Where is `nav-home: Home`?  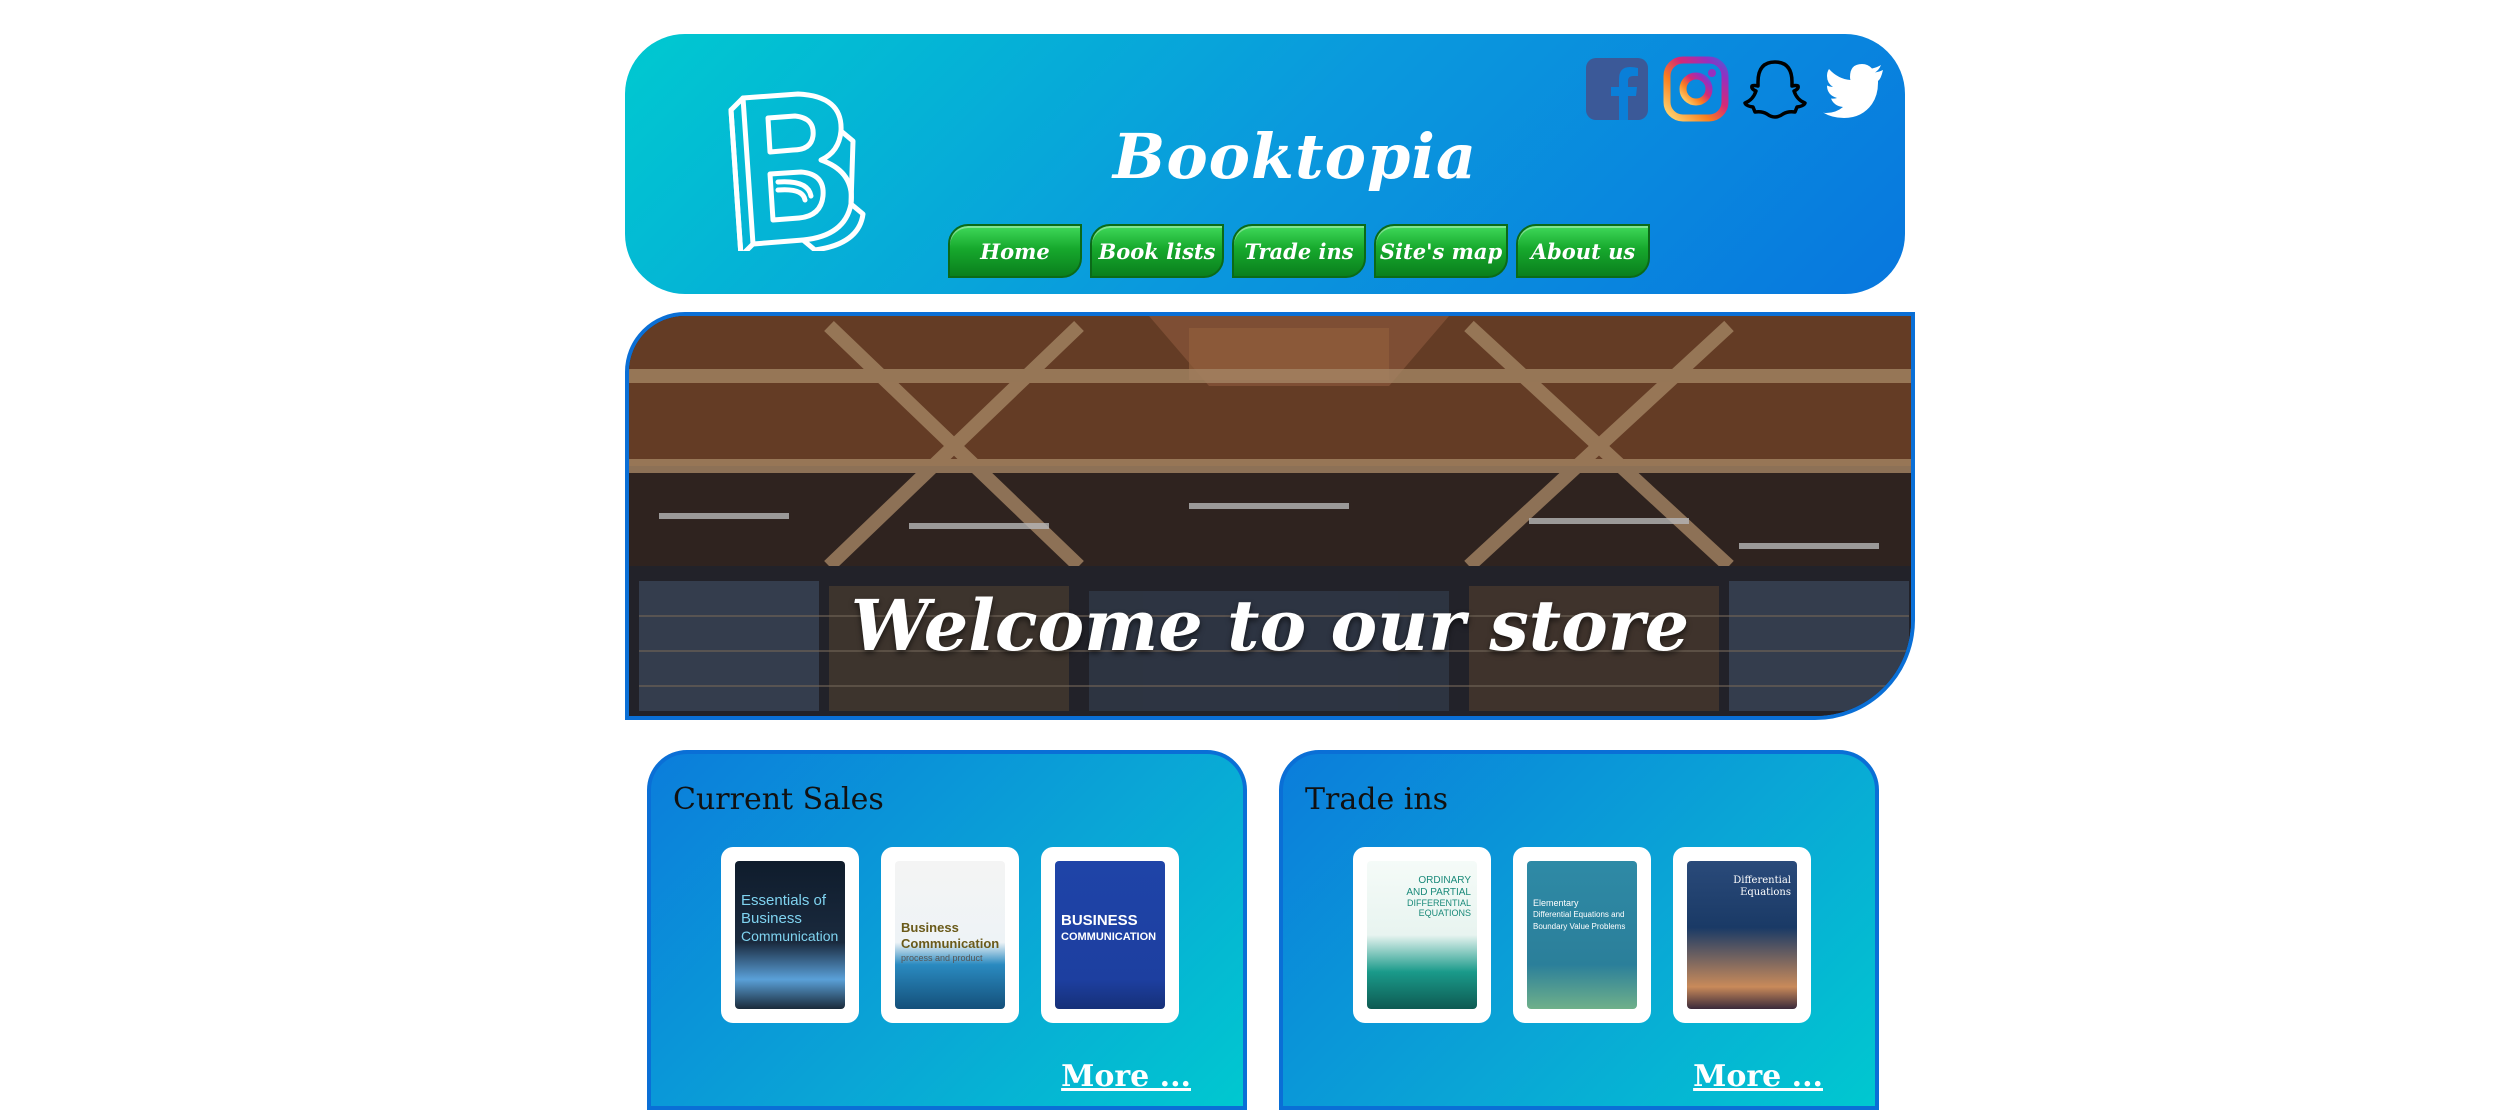 nav-home: Home is located at coordinates (1015, 251).